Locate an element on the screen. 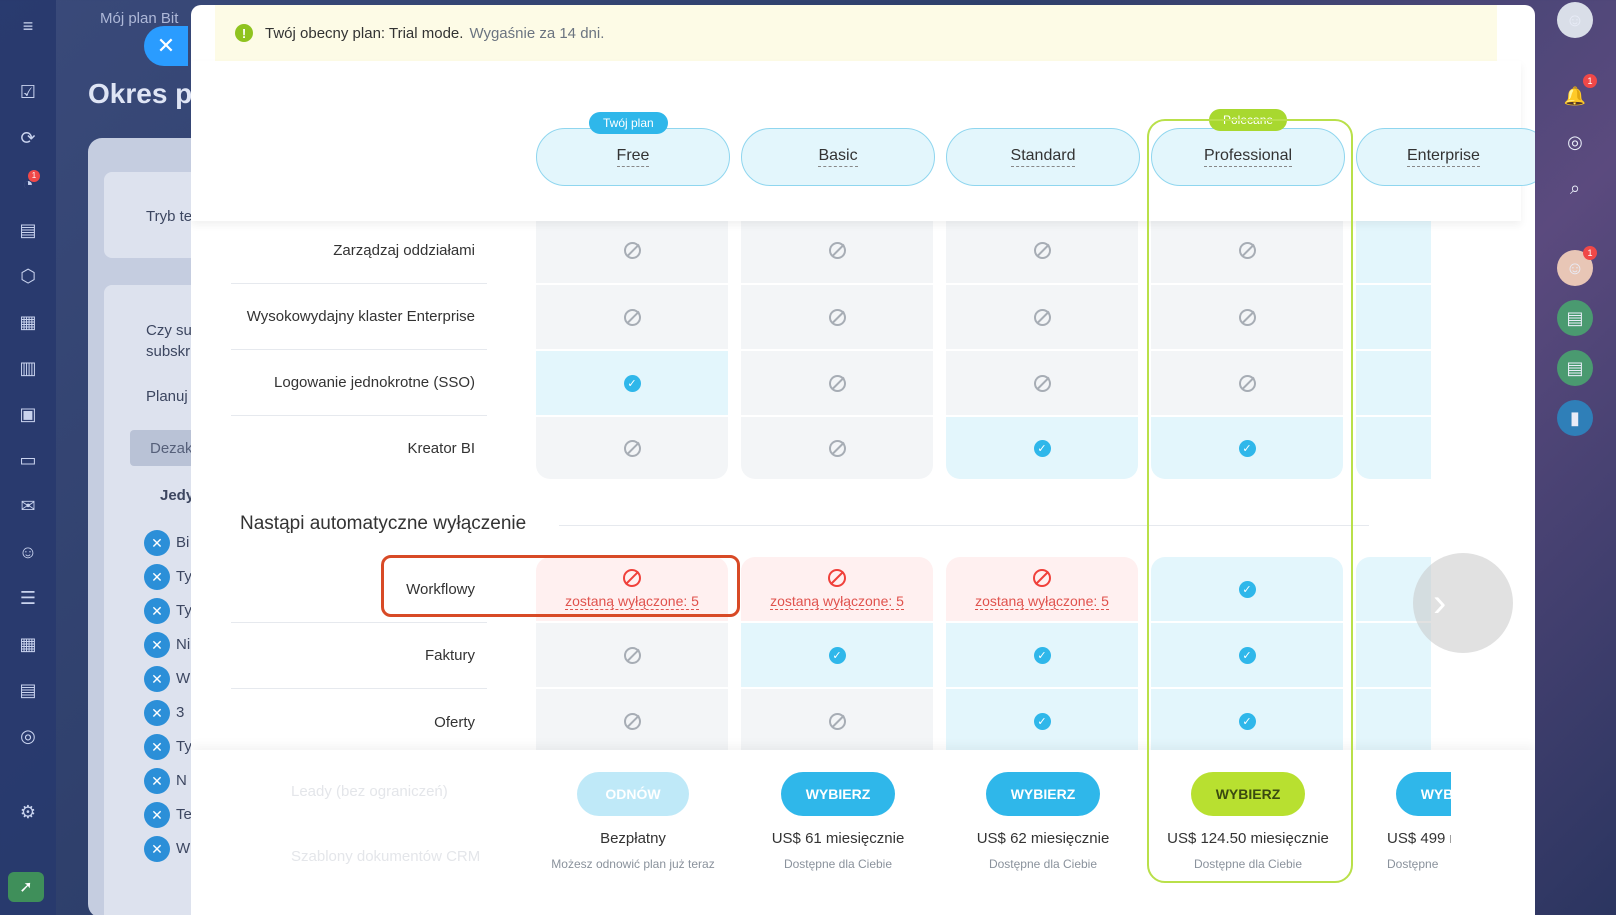 This screenshot has width=1616, height=915. marketing-icon: ◎ is located at coordinates (28, 736).